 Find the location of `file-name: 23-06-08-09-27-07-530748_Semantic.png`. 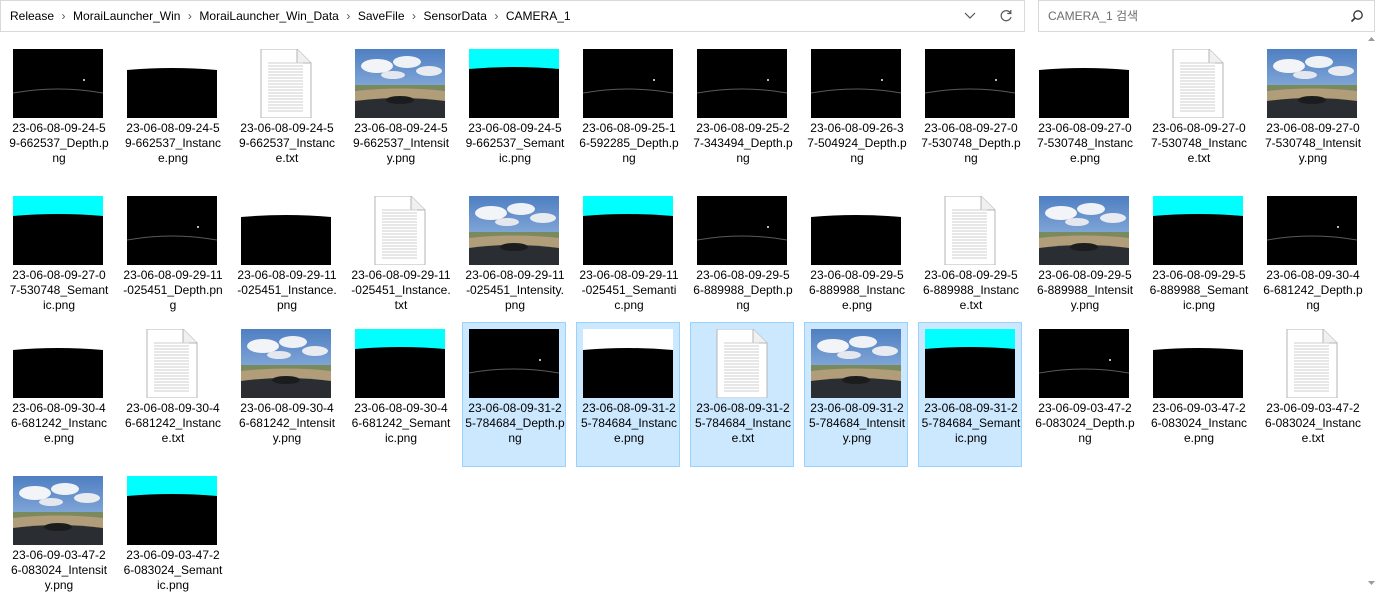

file-name: 23-06-08-09-27-07-530748_Semantic.png is located at coordinates (59, 290).